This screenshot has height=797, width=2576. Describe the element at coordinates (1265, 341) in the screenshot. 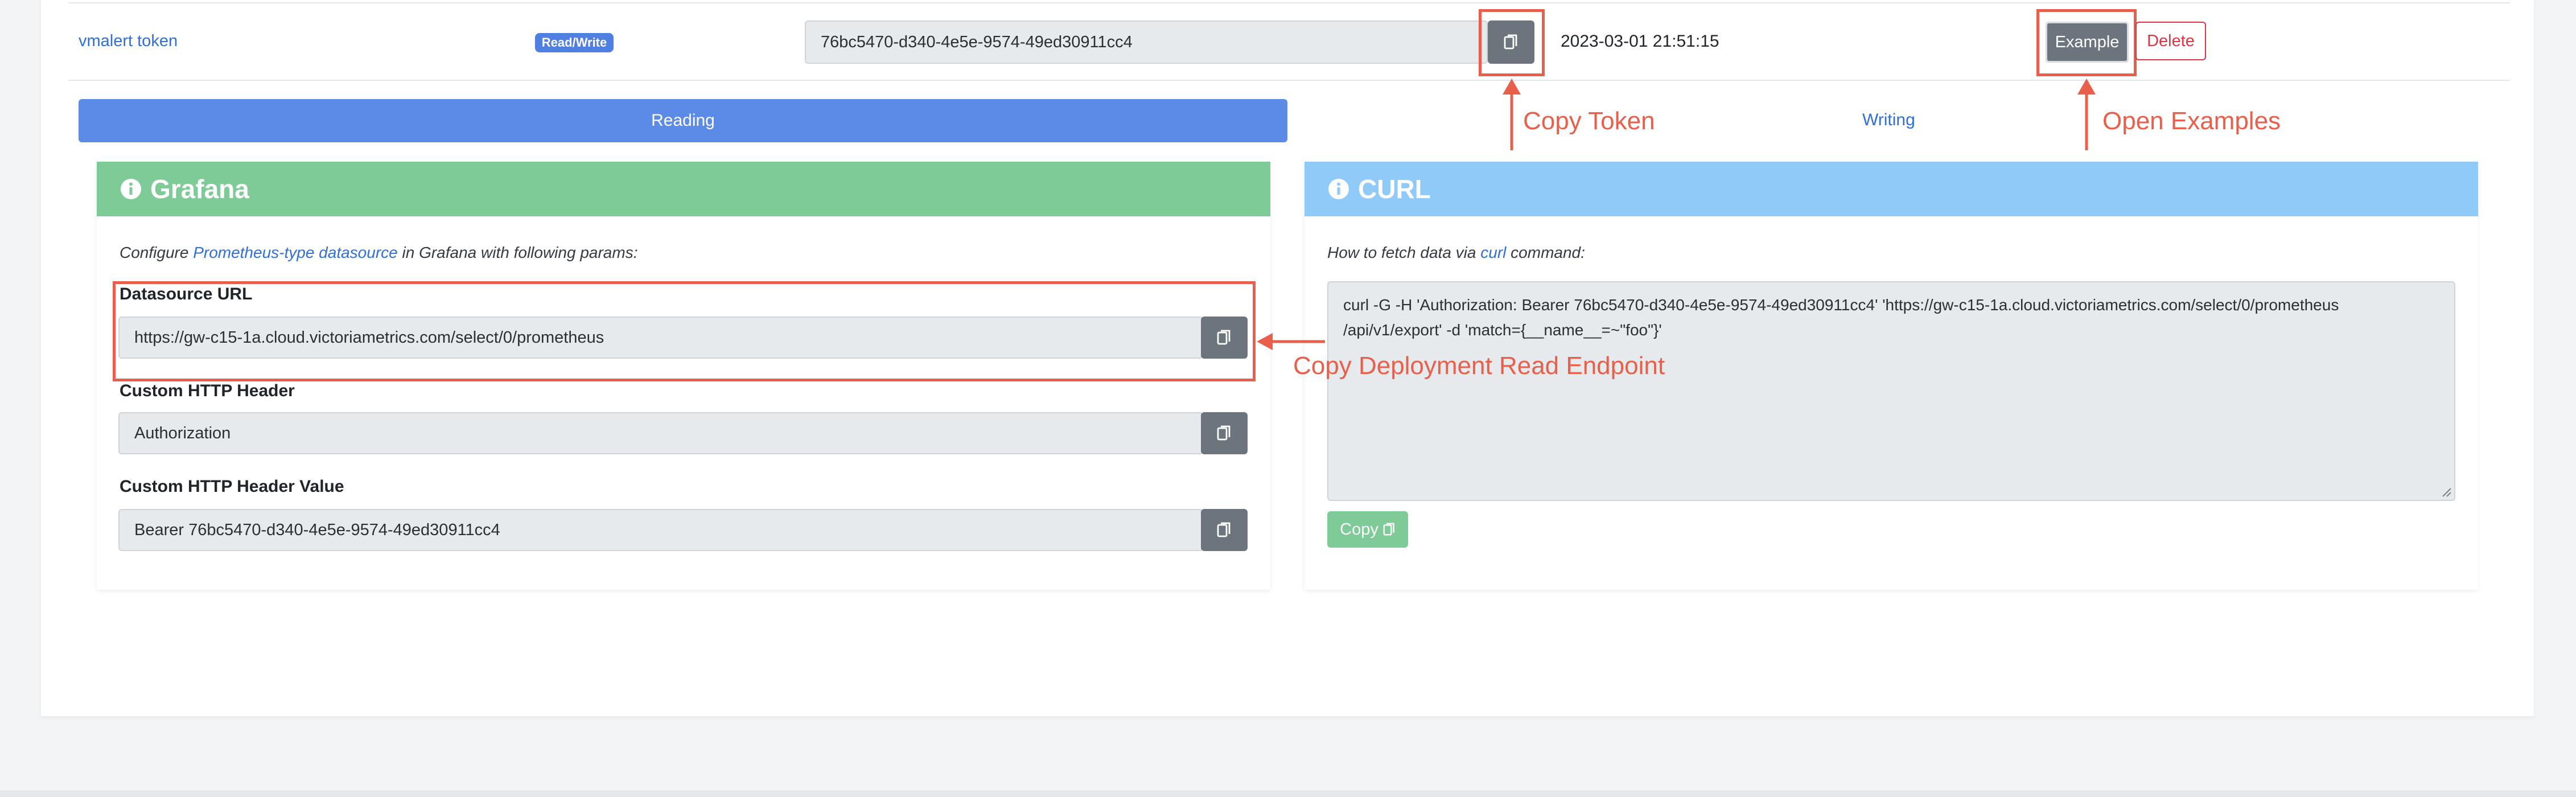

I see `read-endpoint-arrowhead` at that location.